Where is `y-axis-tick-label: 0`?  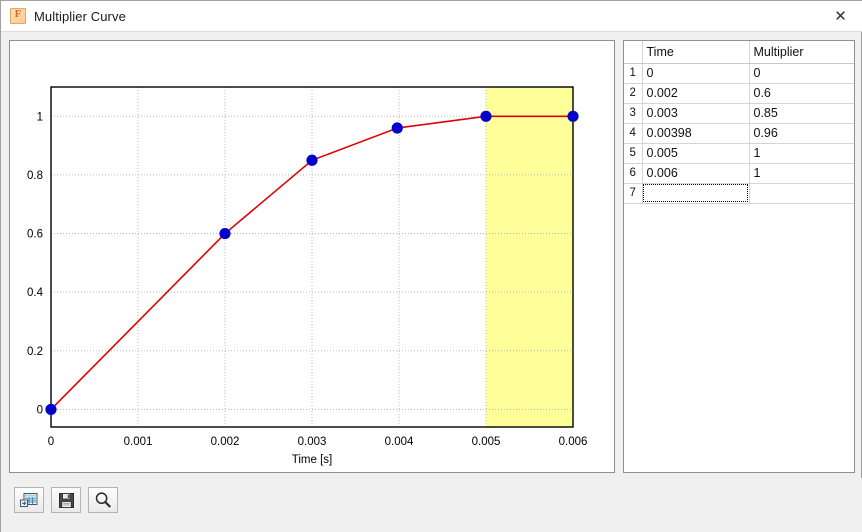 y-axis-tick-label: 0 is located at coordinates (40, 410).